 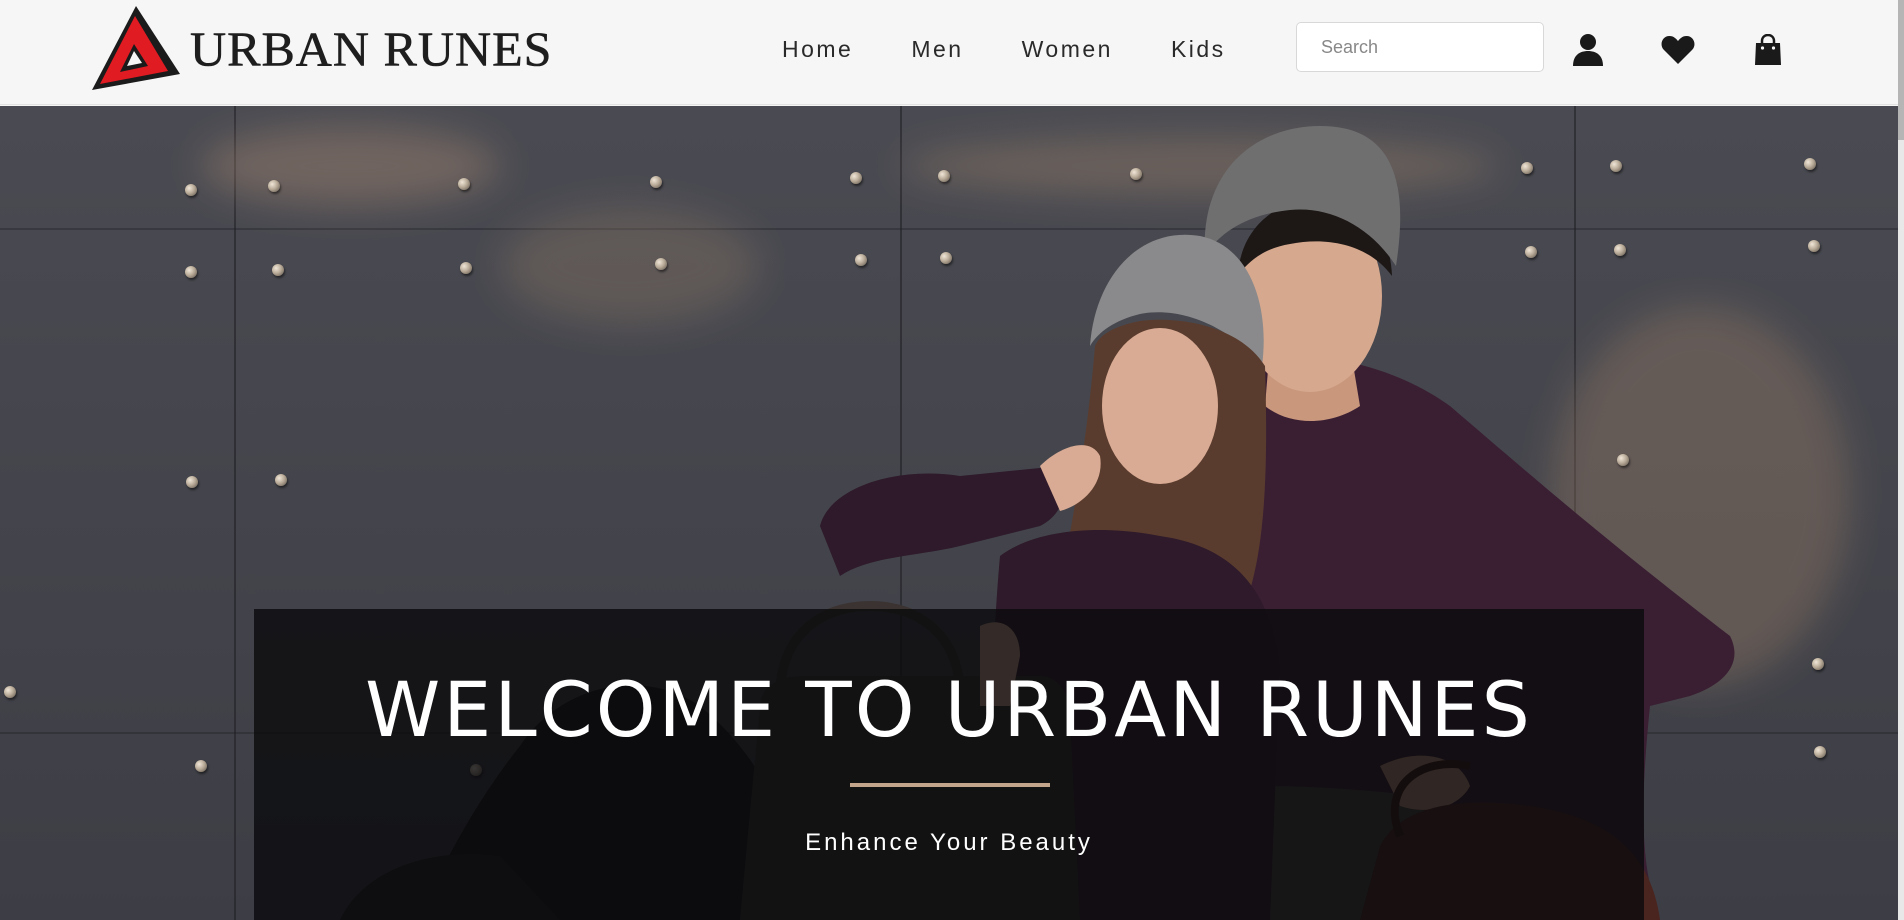 What do you see at coordinates (937, 49) in the screenshot?
I see `nav-item-men: Men` at bounding box center [937, 49].